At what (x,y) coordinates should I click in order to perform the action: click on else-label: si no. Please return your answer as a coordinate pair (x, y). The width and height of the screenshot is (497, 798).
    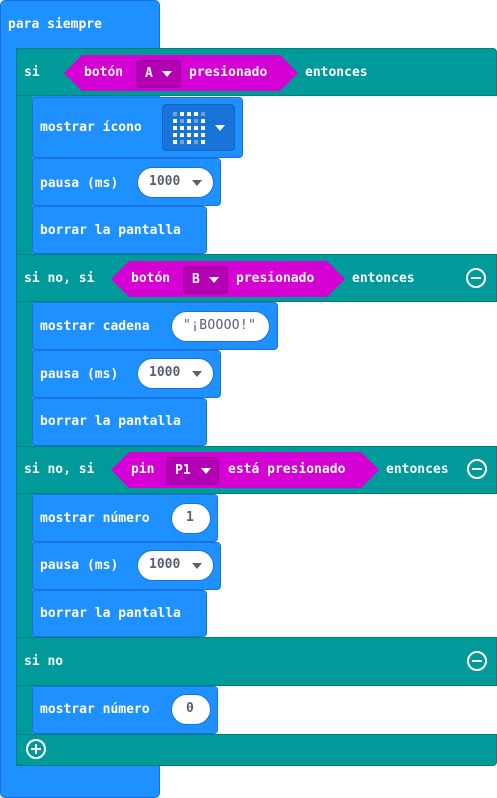
    Looking at the image, I should click on (44, 661).